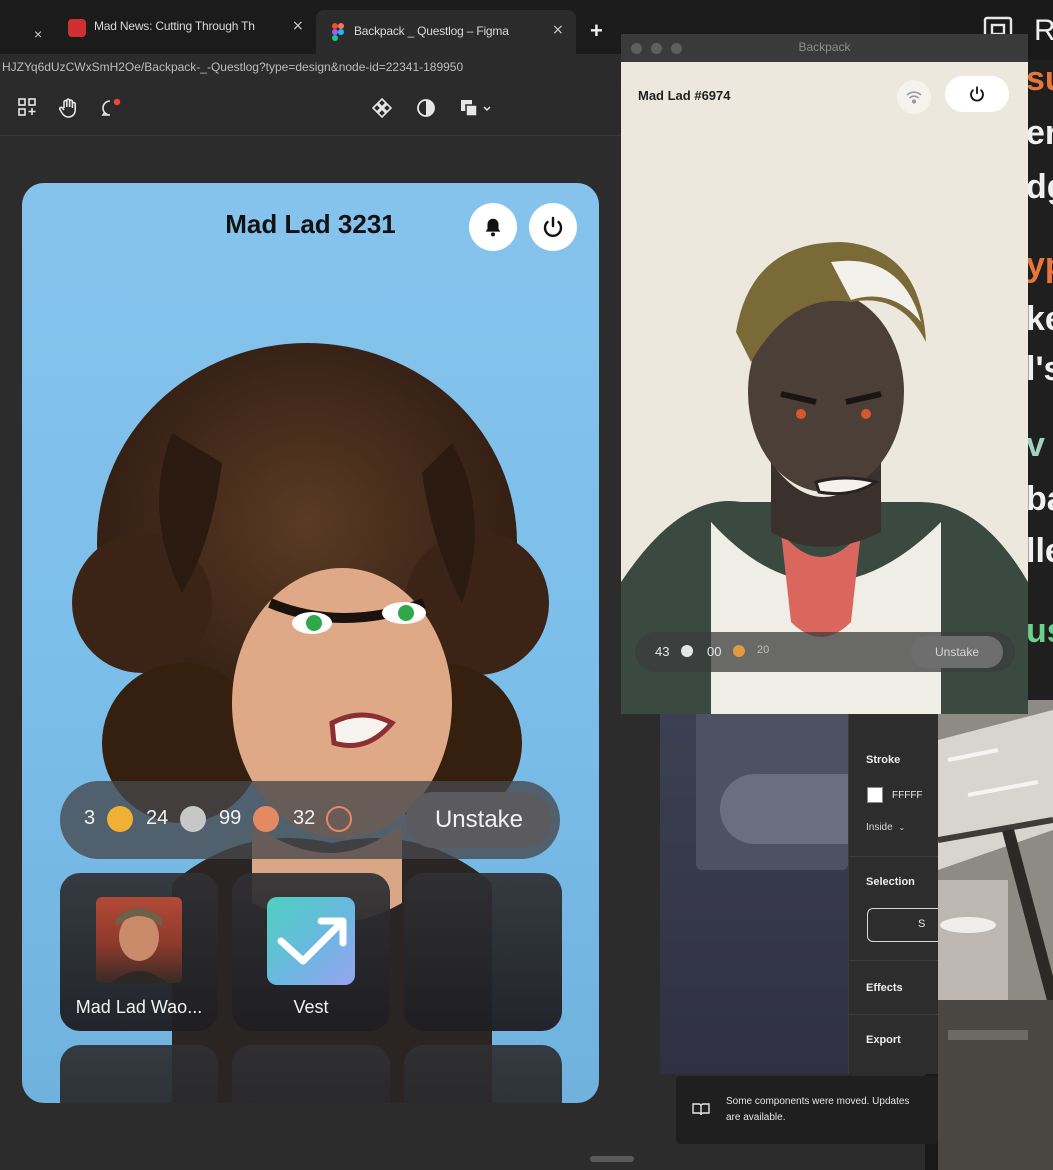  I want to click on chevron-down-icon: ⌄, so click(902, 827).